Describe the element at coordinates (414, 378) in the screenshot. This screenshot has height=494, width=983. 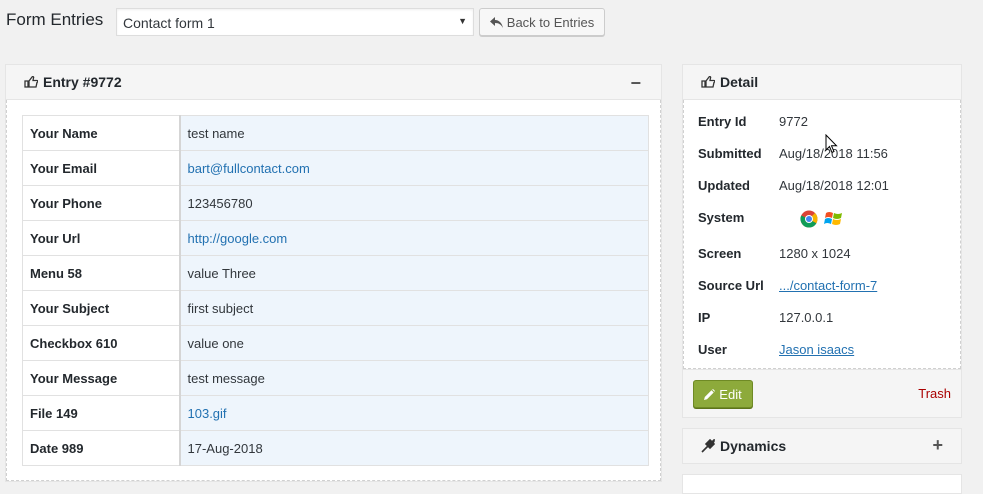
I see `field-value: test message` at that location.